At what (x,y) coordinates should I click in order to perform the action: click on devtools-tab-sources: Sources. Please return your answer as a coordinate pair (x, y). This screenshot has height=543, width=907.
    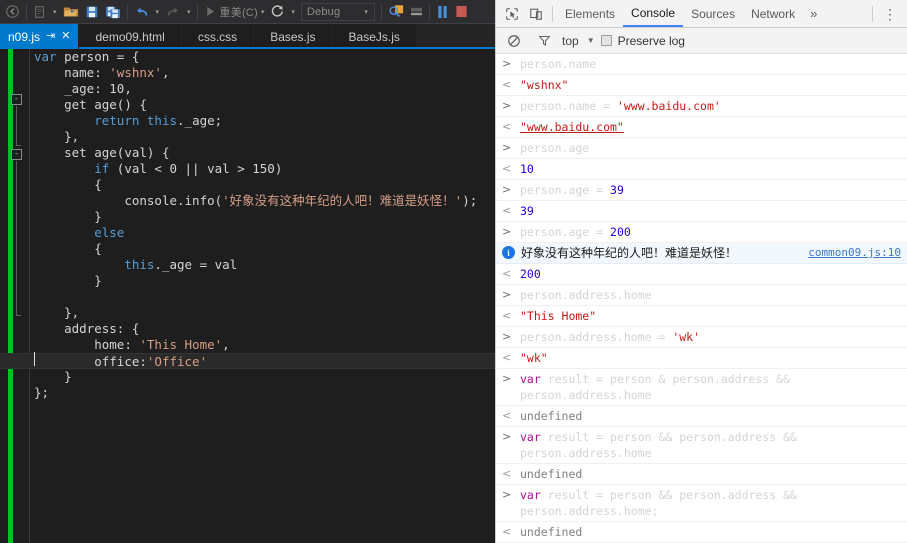
    Looking at the image, I should click on (713, 13).